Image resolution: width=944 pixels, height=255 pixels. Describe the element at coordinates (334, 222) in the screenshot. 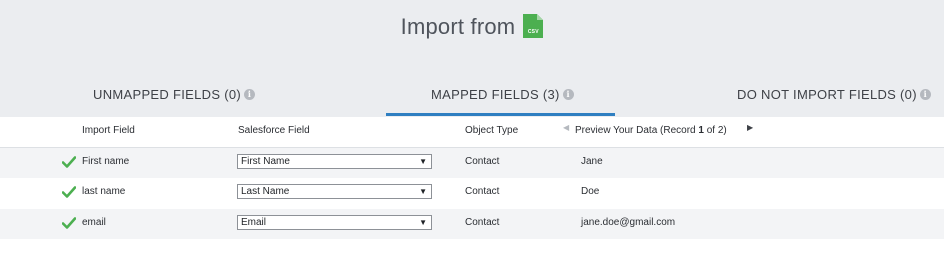

I see `salesforce-field-select: Email ▼` at that location.